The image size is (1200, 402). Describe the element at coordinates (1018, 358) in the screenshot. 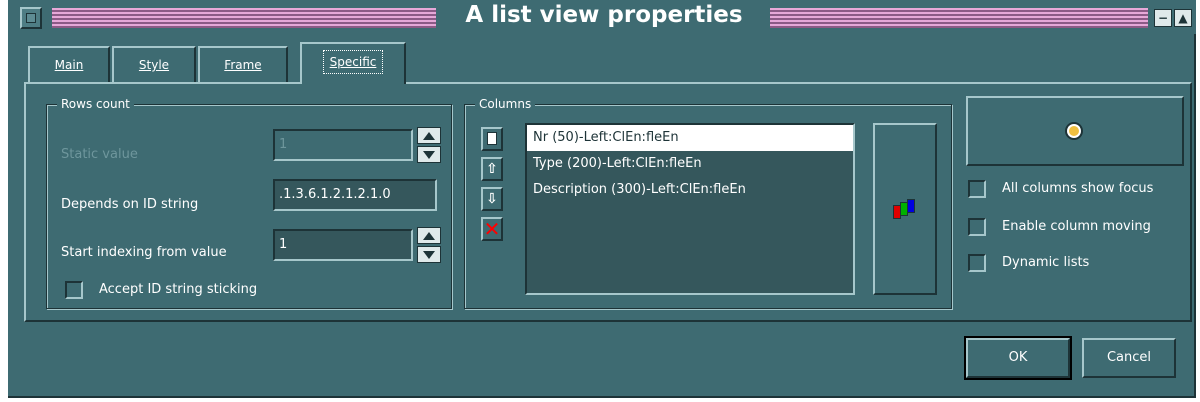

I see `ok-button: OK` at that location.